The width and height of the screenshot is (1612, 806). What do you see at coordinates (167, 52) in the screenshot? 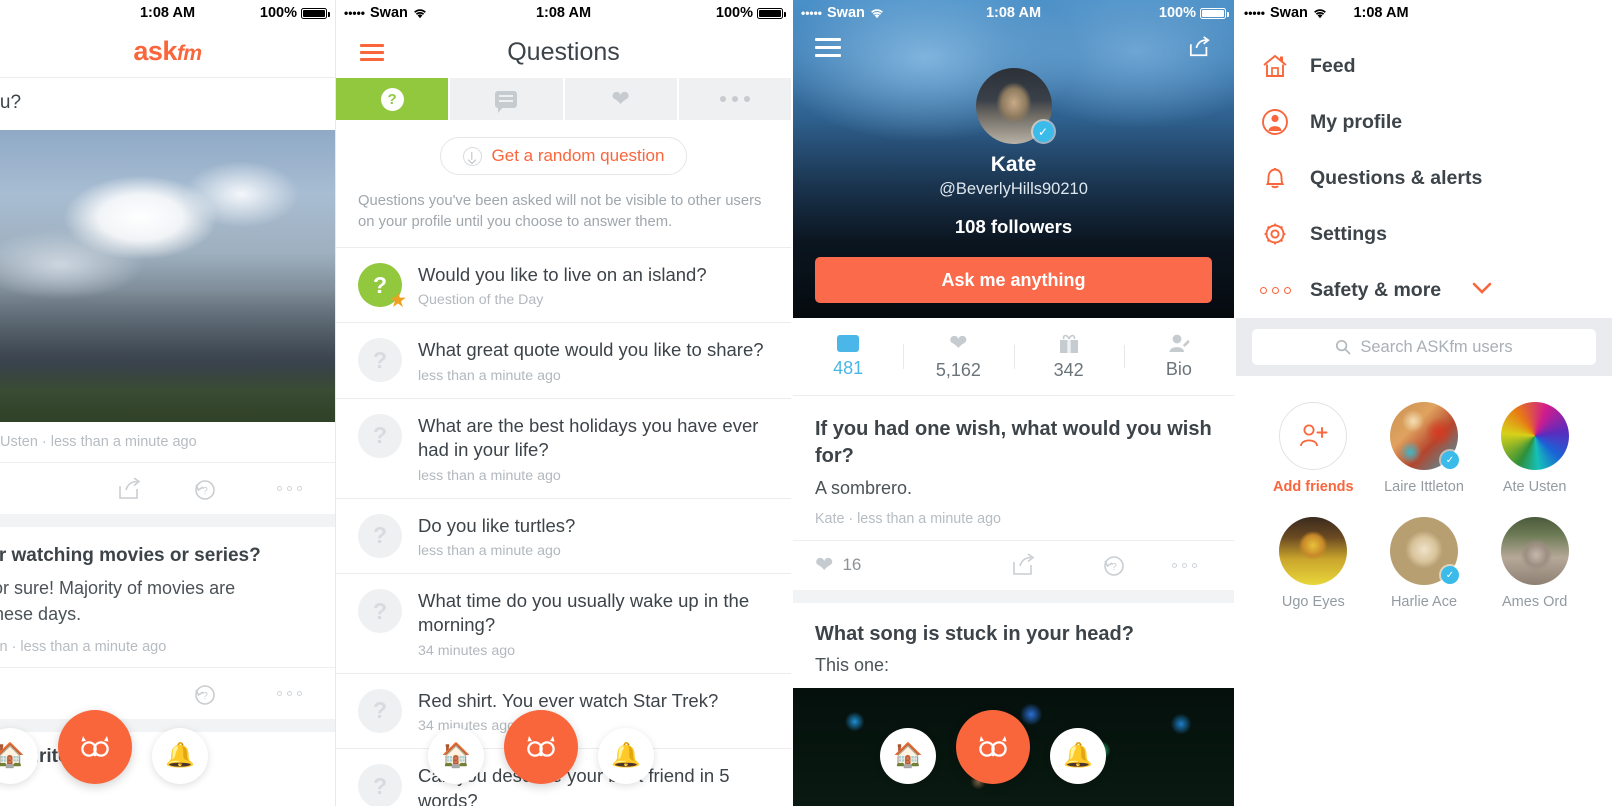
I see `feed-header: askfm` at bounding box center [167, 52].